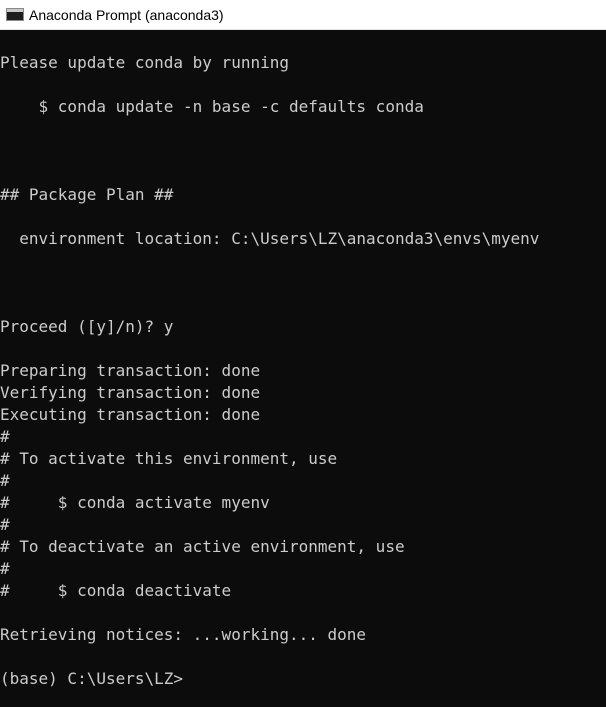 The image size is (606, 707). What do you see at coordinates (135, 502) in the screenshot?
I see `console-line-activate-command: # $ conda activate myenv` at bounding box center [135, 502].